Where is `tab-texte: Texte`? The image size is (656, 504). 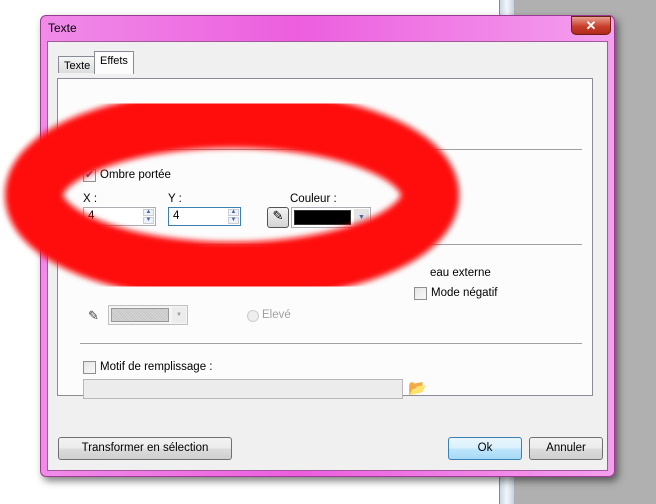
tab-texte: Texte is located at coordinates (77, 64).